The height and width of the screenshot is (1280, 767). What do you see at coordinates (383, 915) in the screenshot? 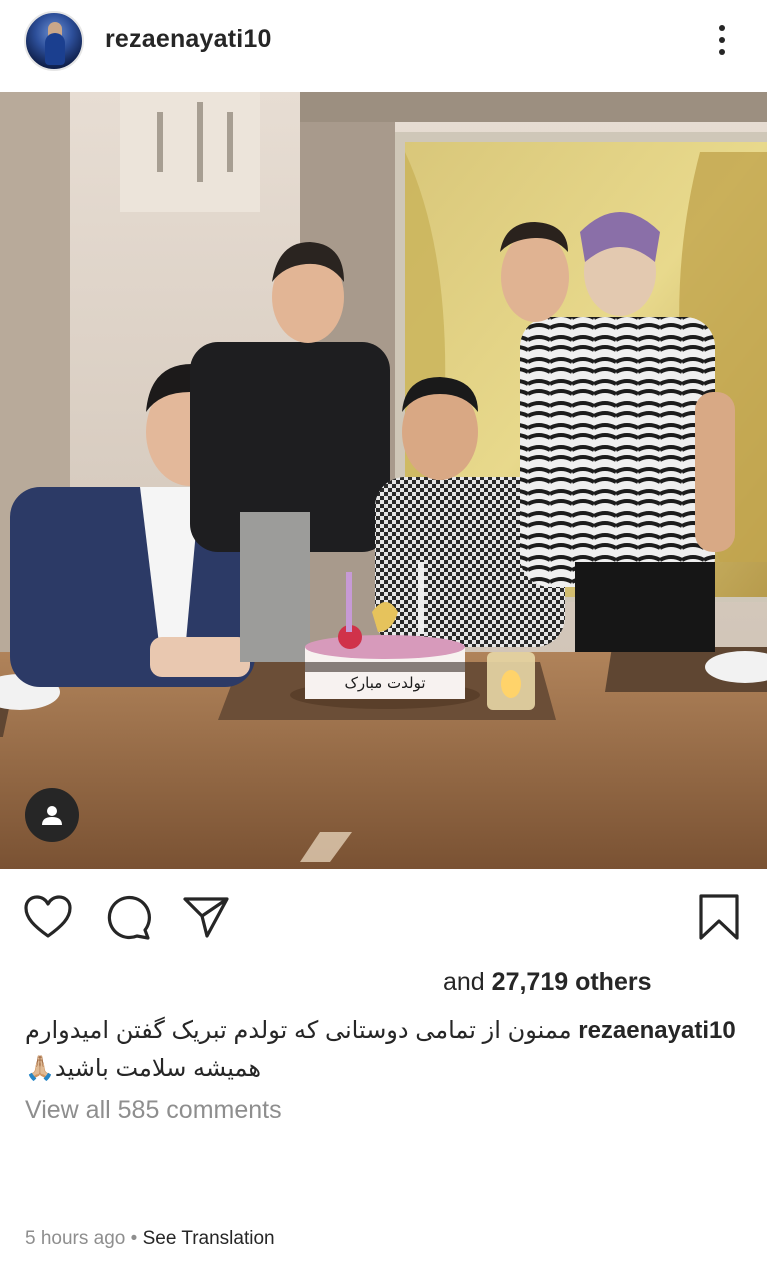
I see `action-bar` at bounding box center [383, 915].